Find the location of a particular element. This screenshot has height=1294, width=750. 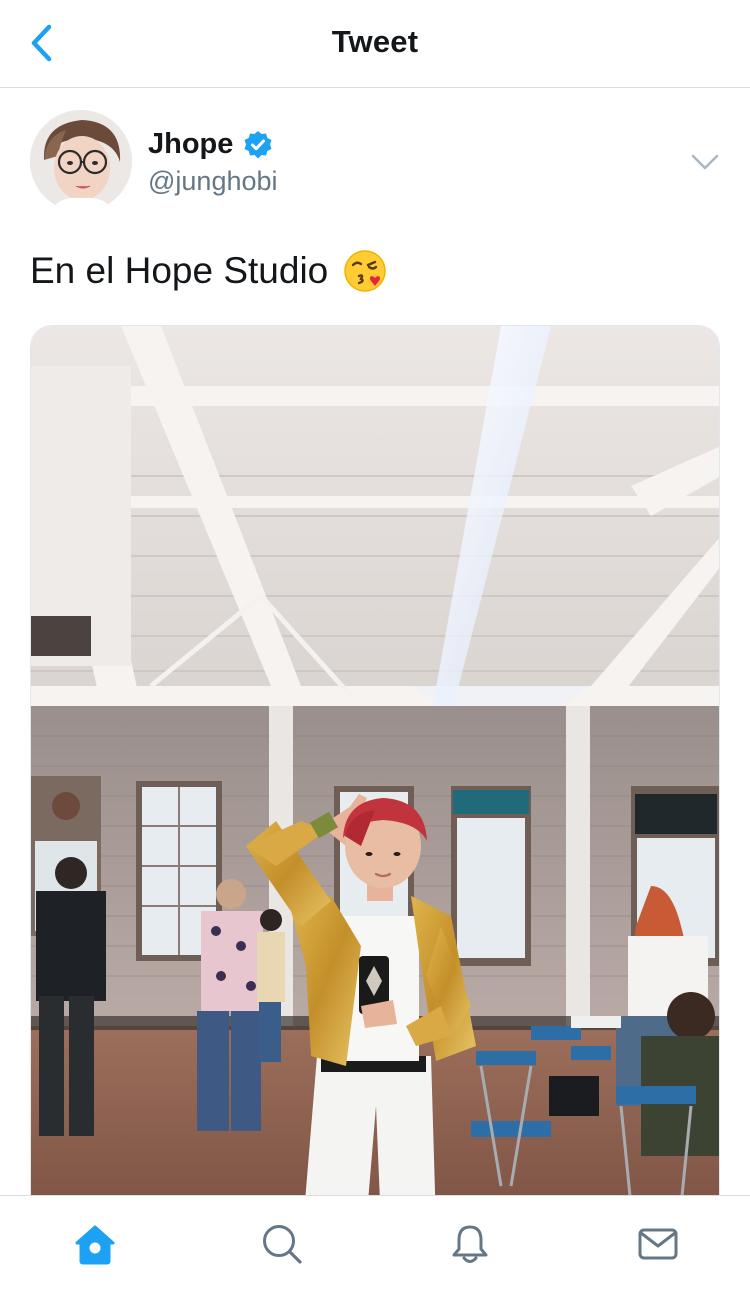

bell-icon is located at coordinates (470, 1244).